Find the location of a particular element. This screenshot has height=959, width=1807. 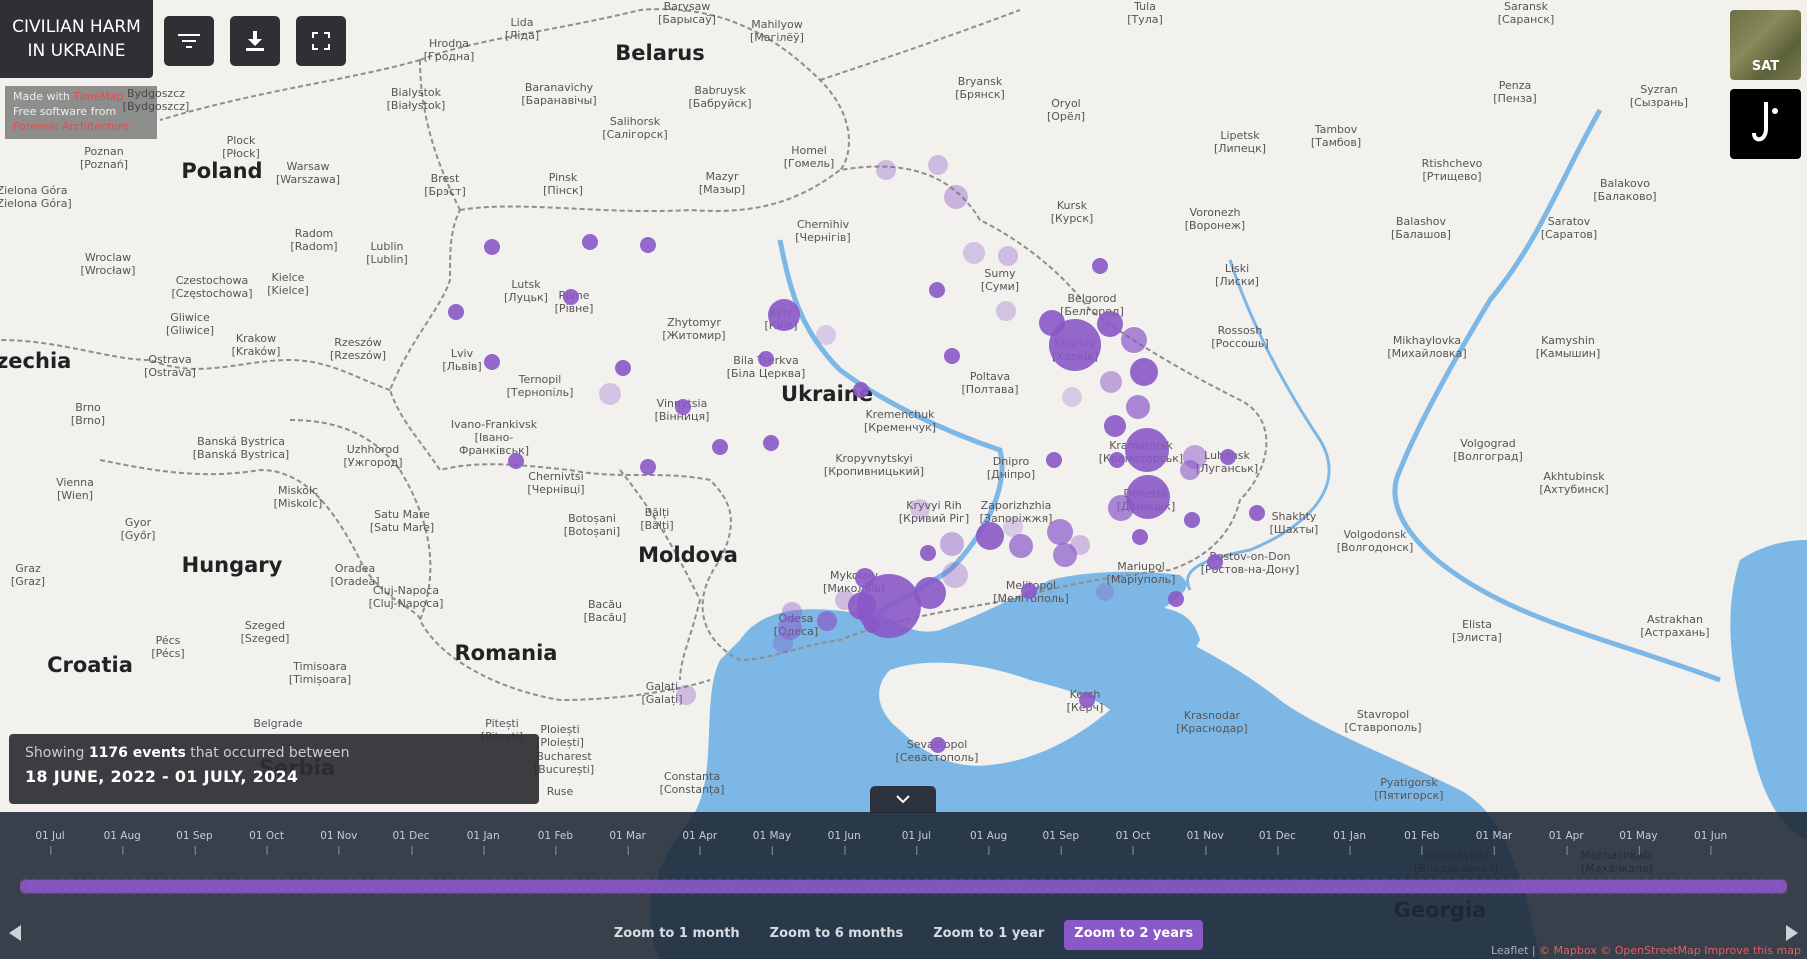

zoom-button: Zoom to 1 month is located at coordinates (677, 935).